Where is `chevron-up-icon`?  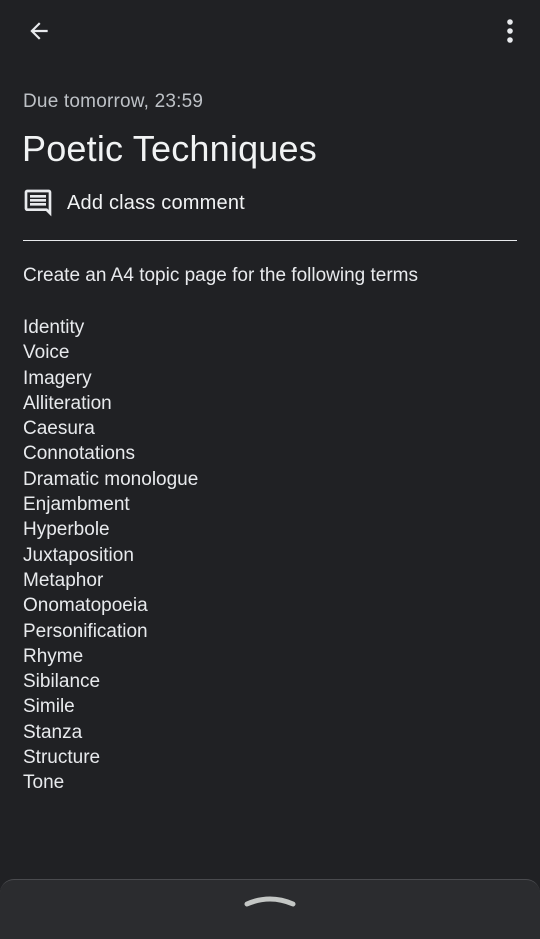
chevron-up-icon is located at coordinates (270, 898).